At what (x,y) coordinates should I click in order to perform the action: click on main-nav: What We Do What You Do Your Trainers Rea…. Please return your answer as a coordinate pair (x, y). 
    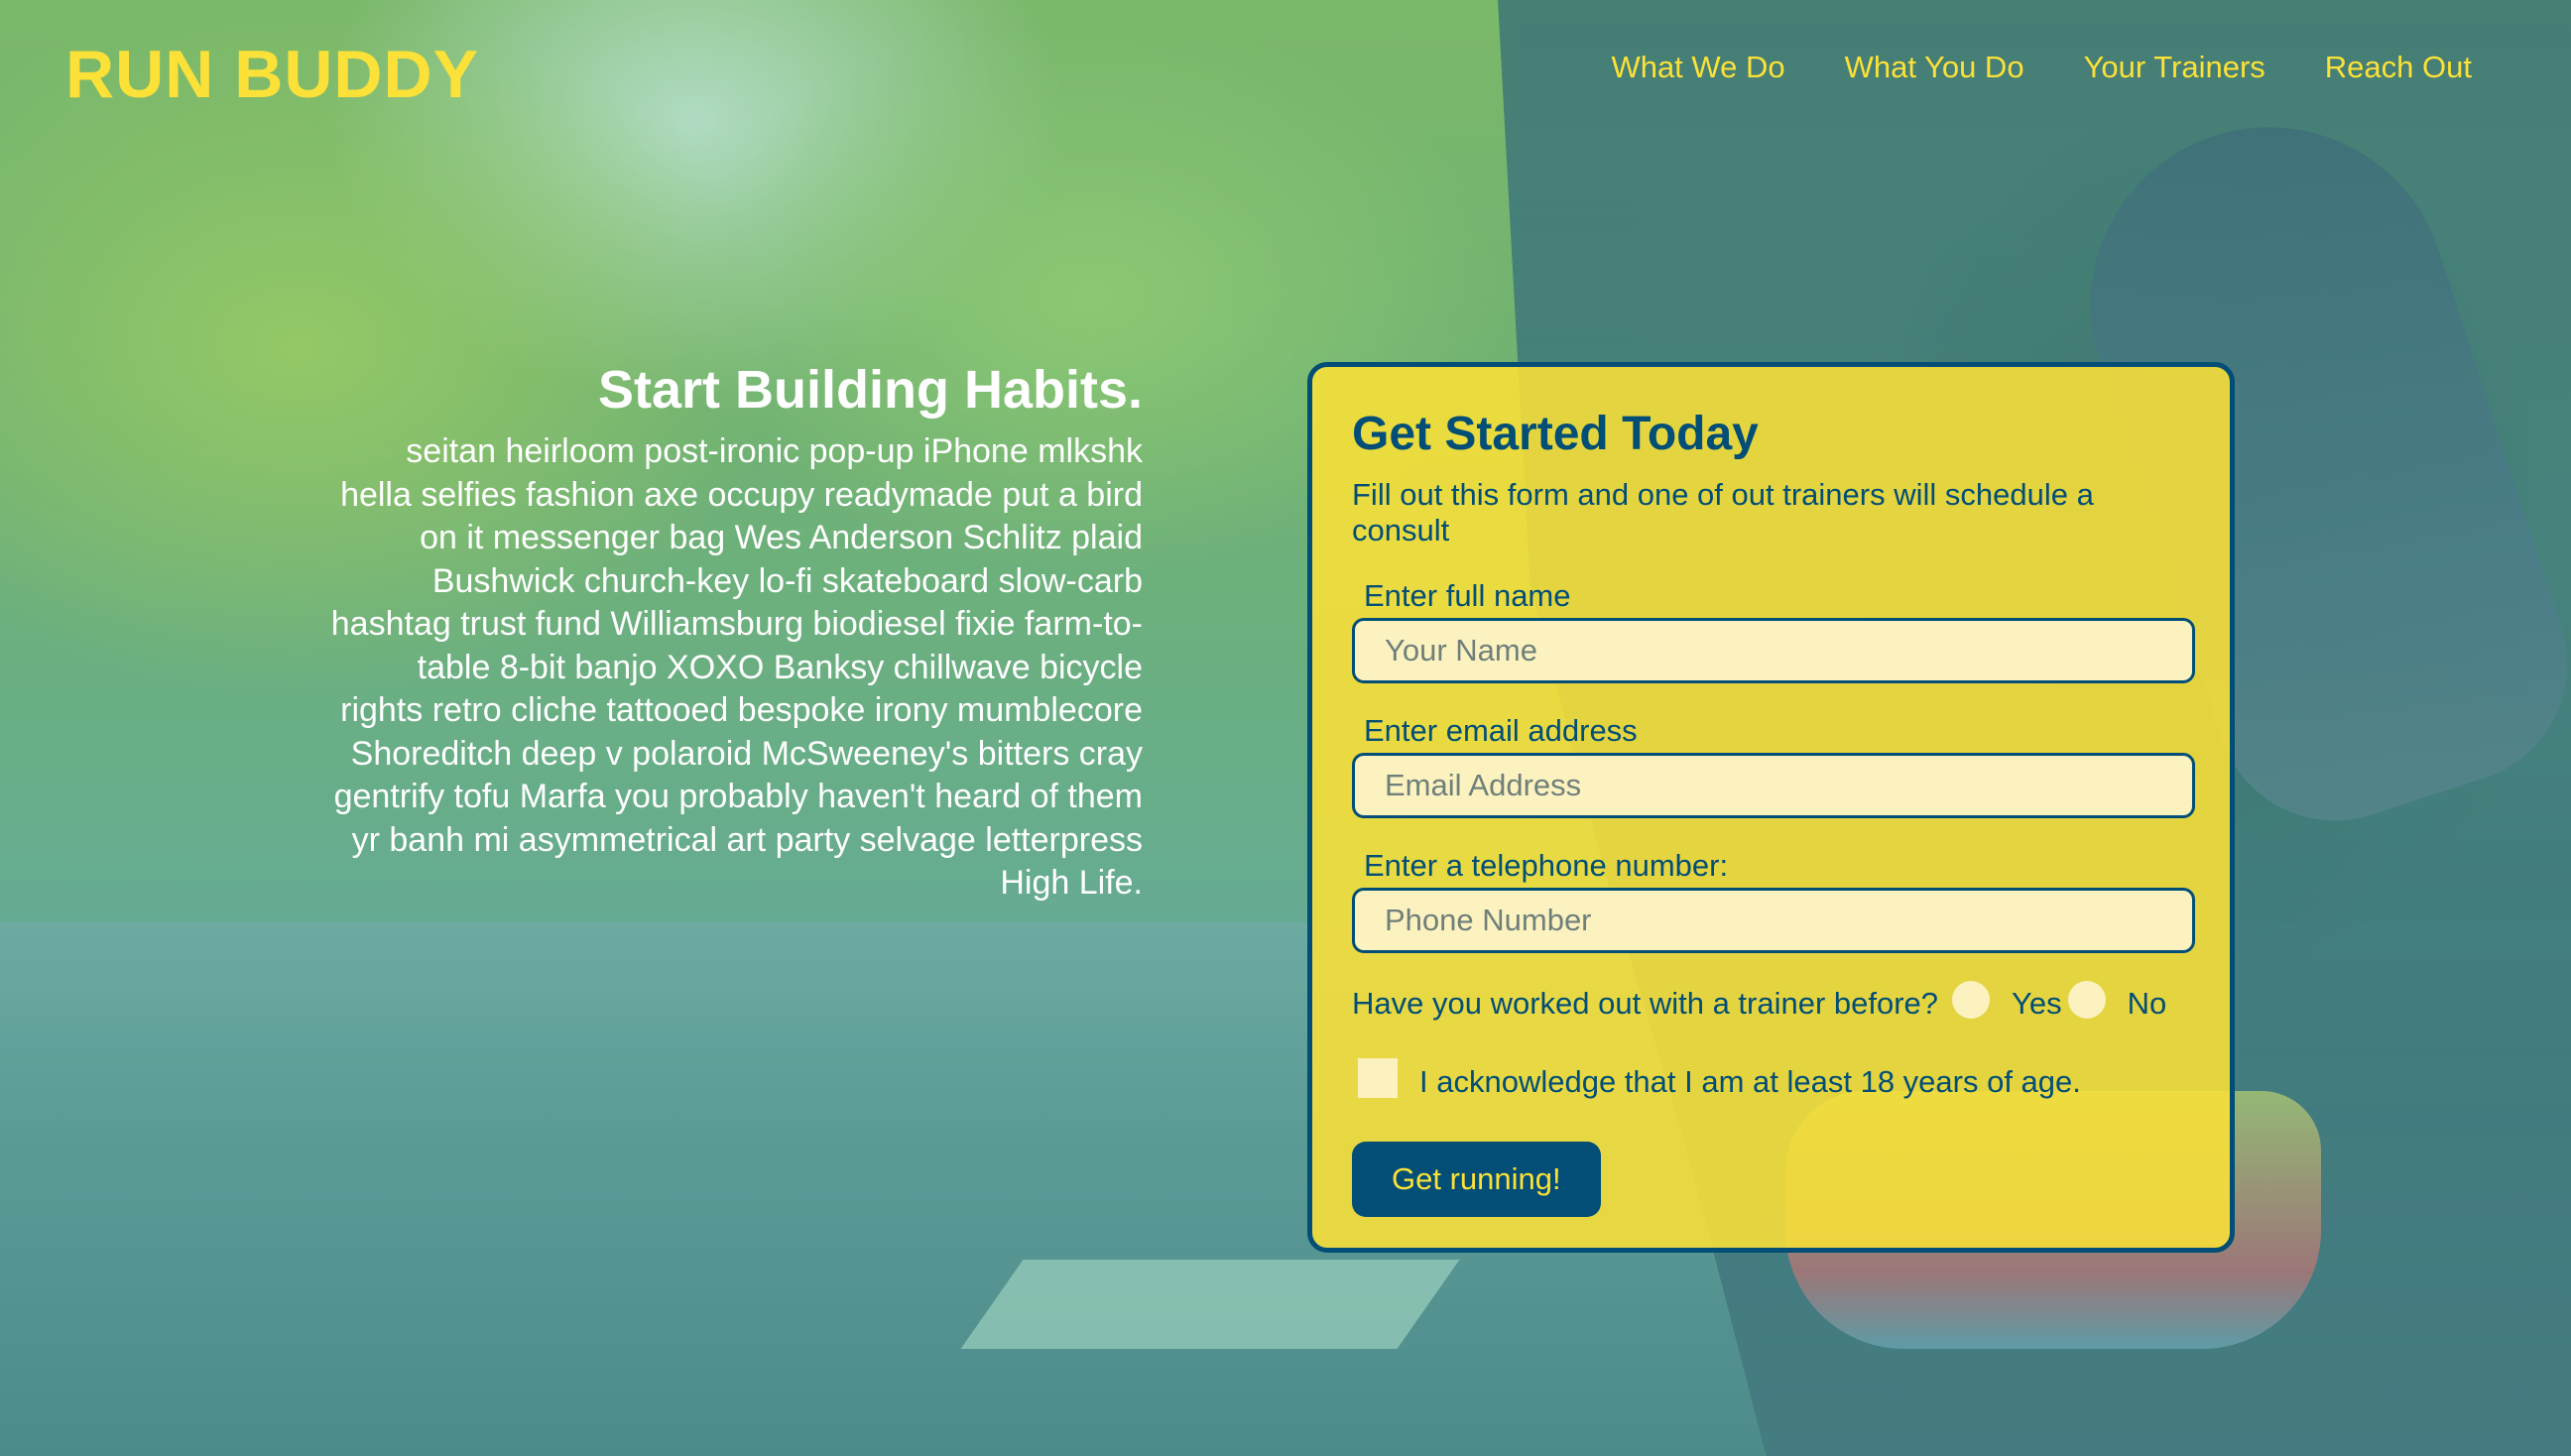
    Looking at the image, I should click on (2041, 67).